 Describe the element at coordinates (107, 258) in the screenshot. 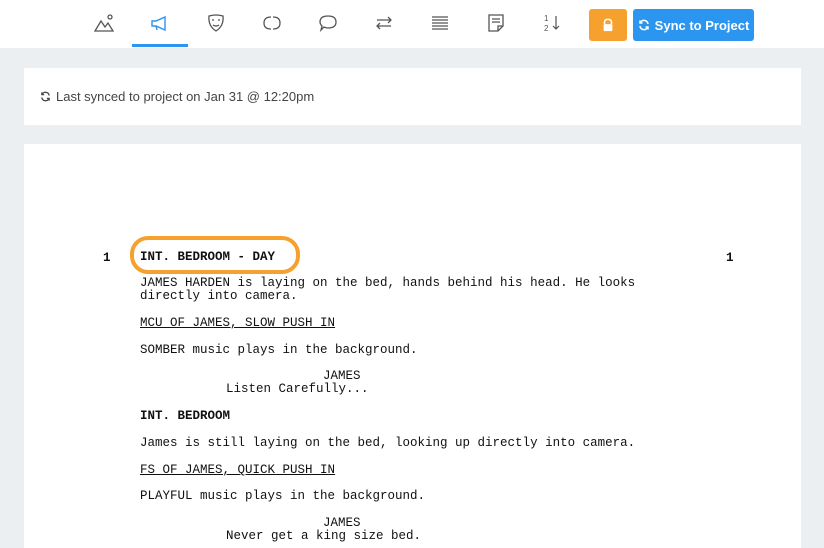

I see `scene-number-left: 1` at that location.